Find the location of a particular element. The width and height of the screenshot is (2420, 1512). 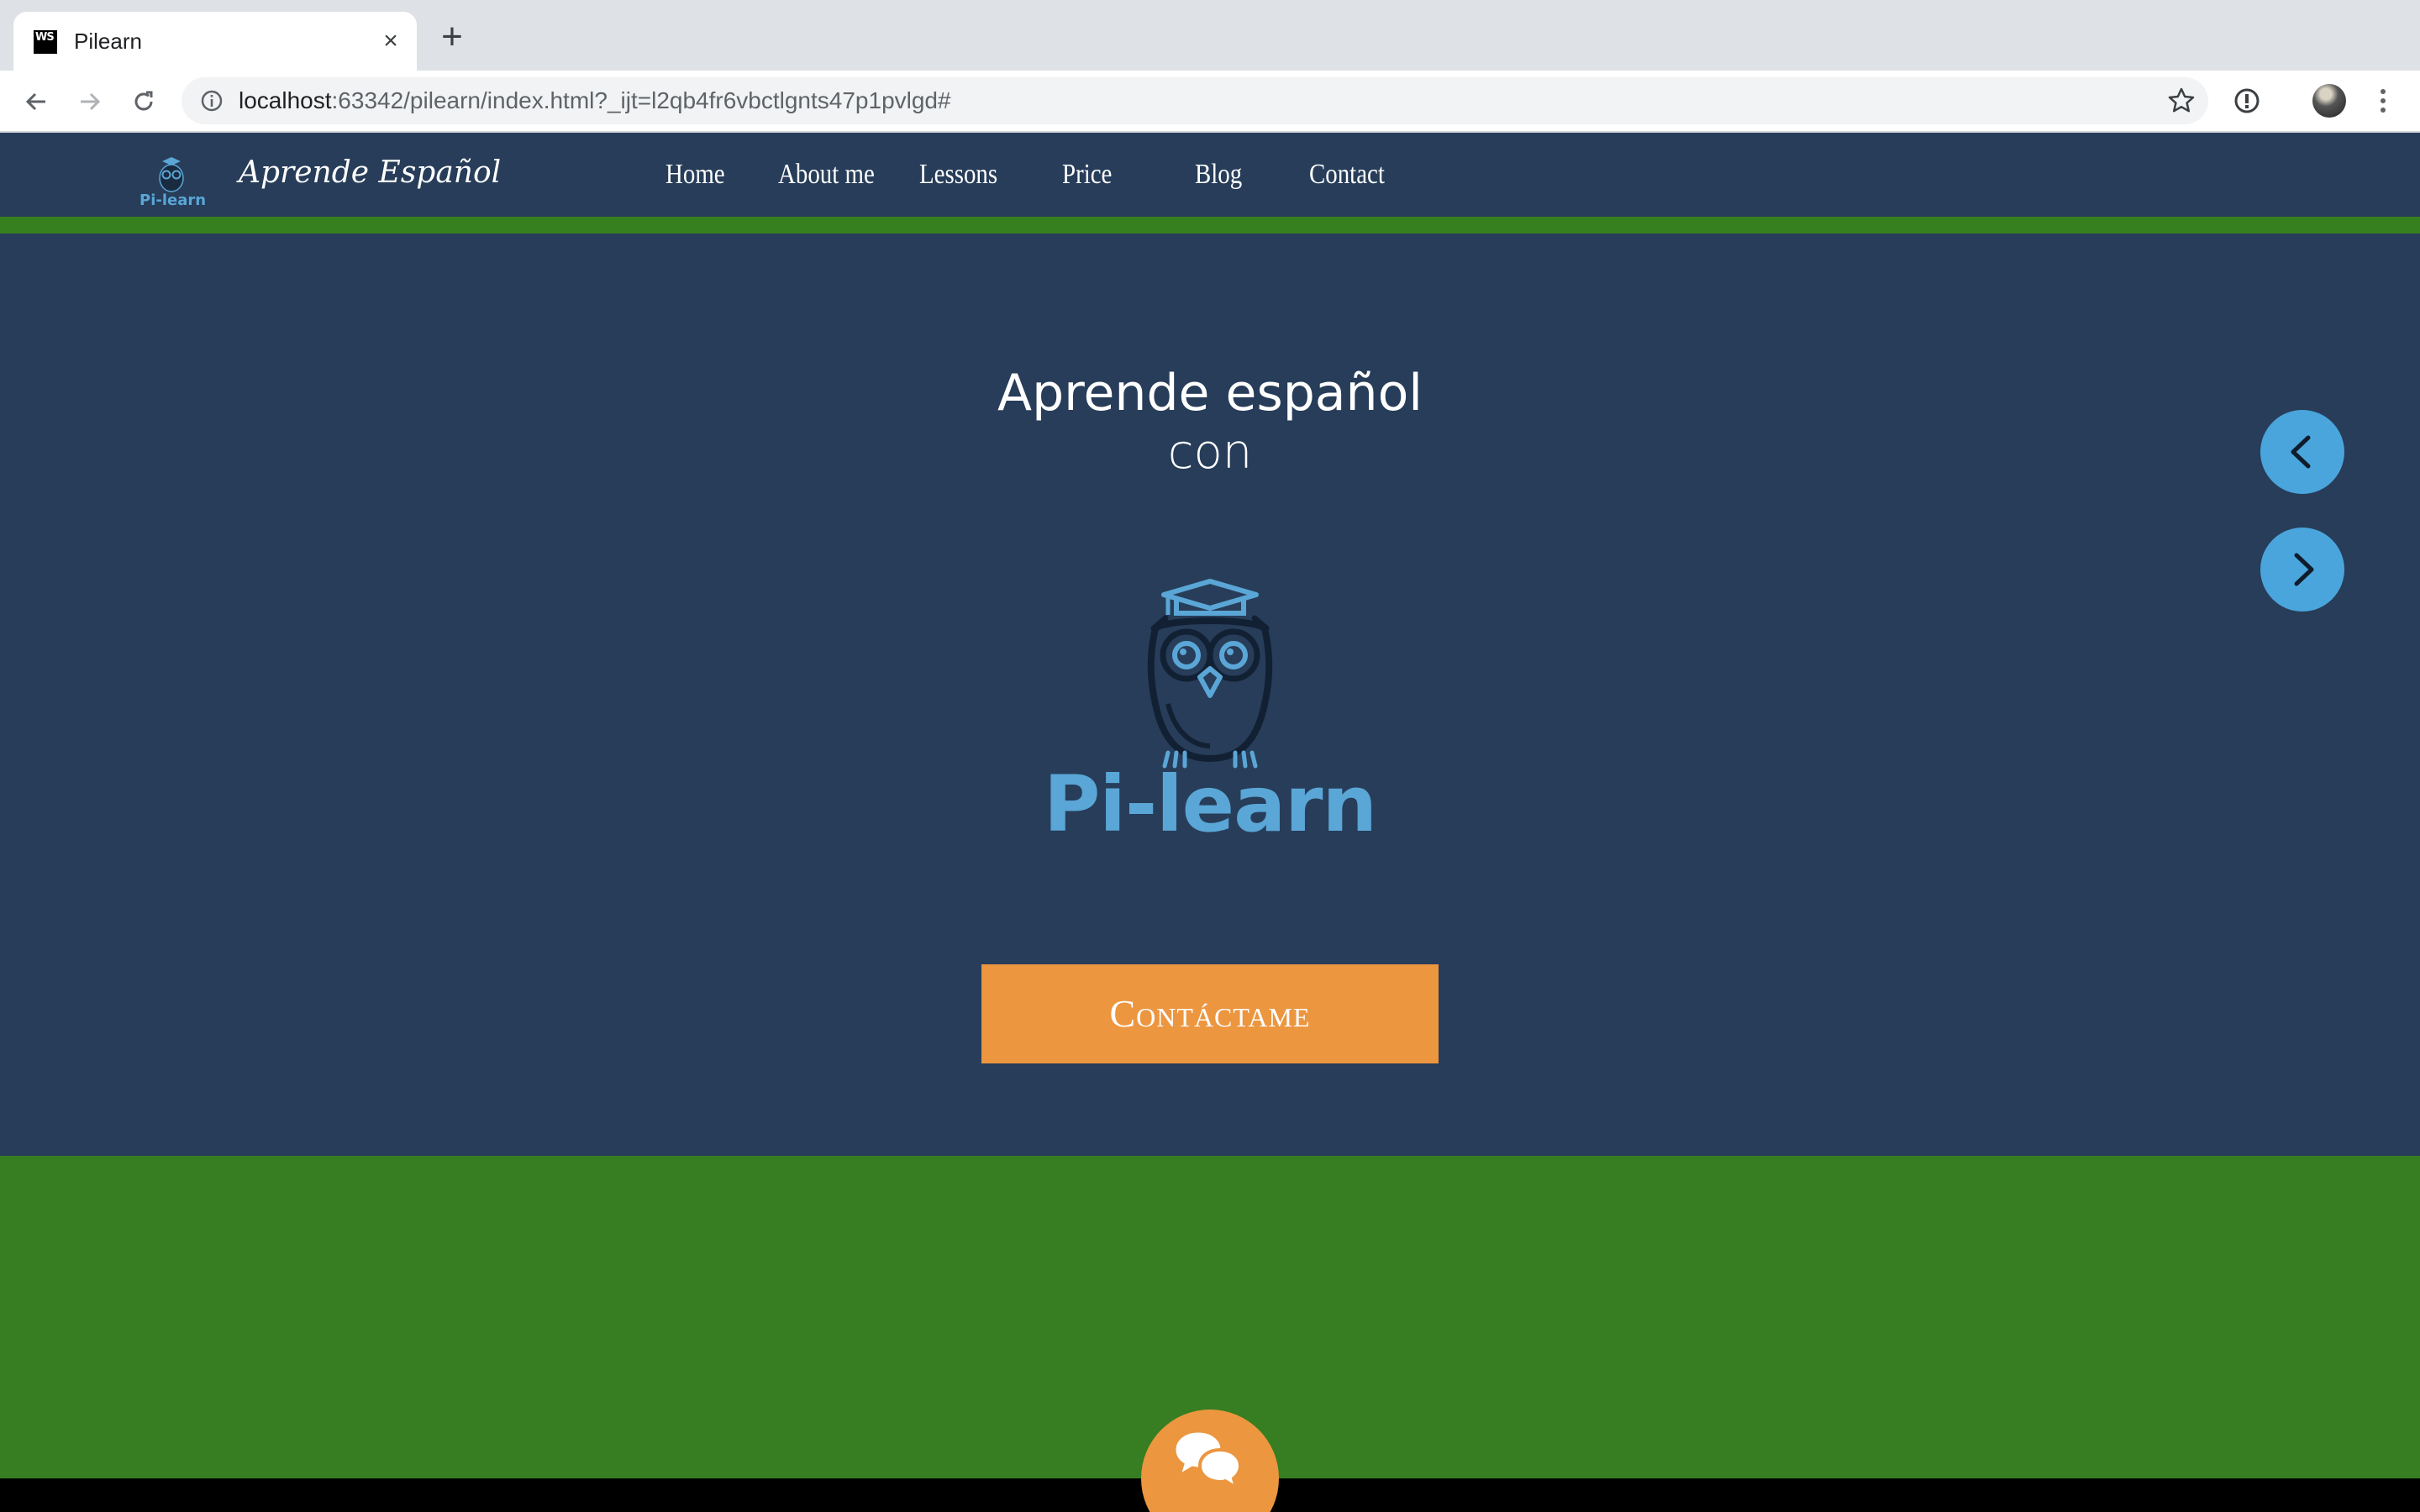

nav-lessons: Lessons is located at coordinates (958, 175).